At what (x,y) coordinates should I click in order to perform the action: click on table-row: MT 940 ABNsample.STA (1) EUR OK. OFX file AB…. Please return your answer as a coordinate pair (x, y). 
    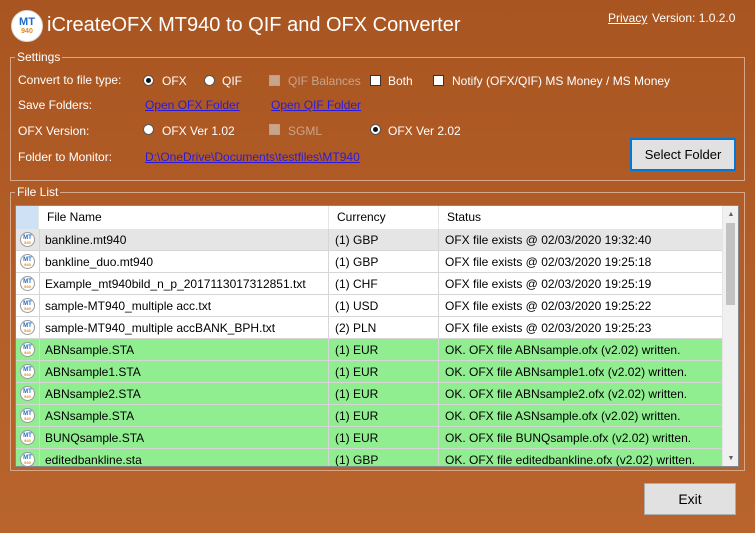
    Looking at the image, I should click on (369, 350).